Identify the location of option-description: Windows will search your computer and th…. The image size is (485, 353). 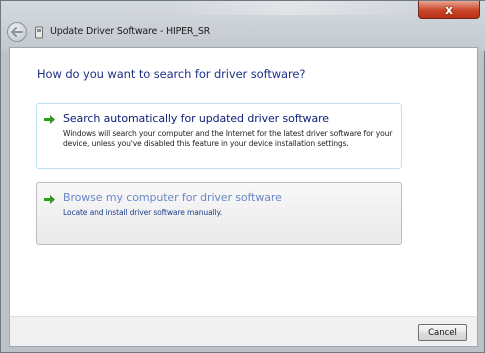
(228, 138).